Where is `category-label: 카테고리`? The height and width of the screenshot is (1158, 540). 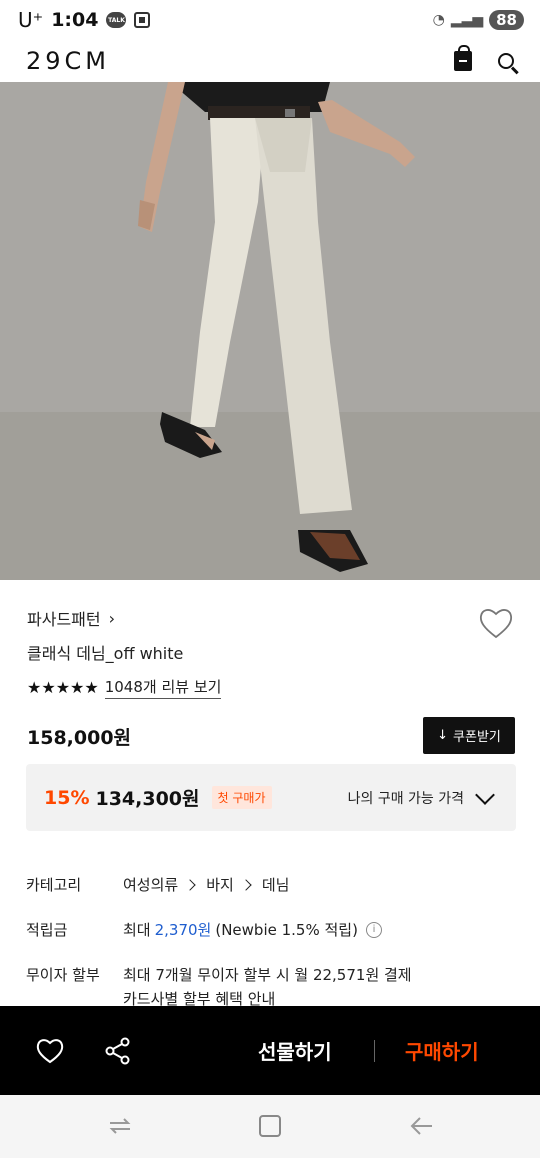
category-label: 카테고리 is located at coordinates (54, 885).